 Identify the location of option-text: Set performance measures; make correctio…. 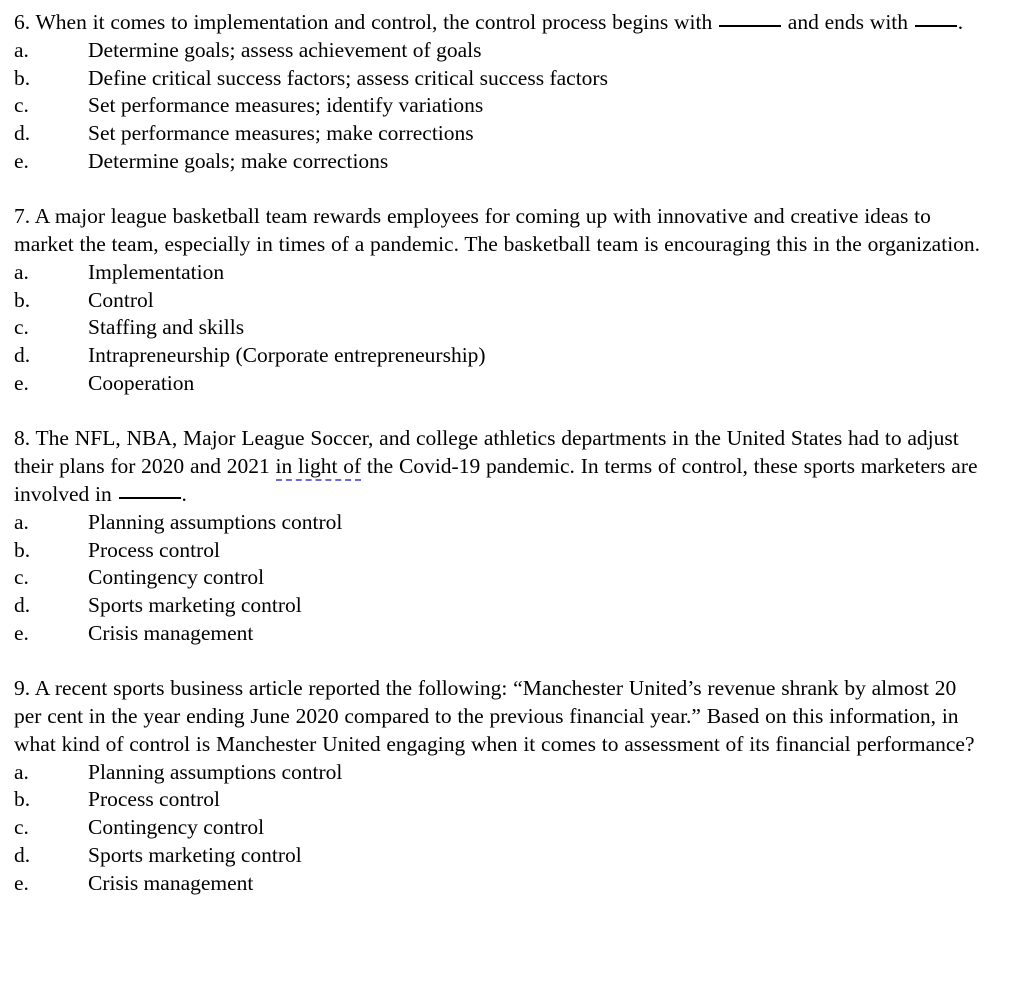
(281, 133).